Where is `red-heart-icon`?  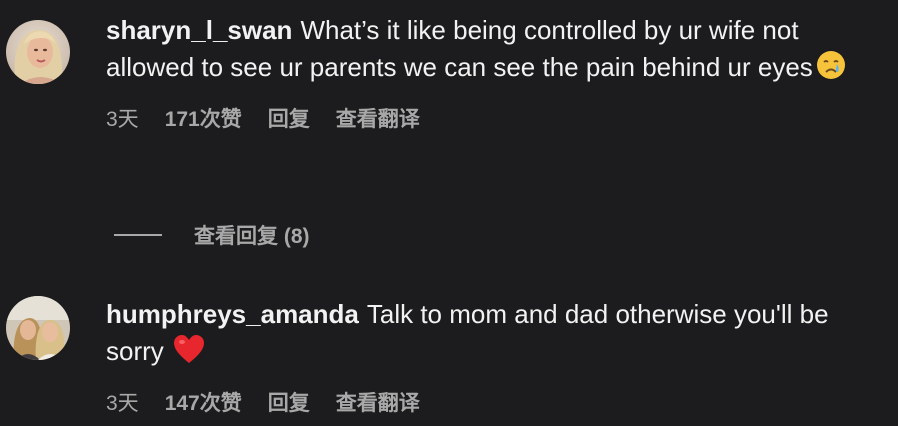 red-heart-icon is located at coordinates (189, 355).